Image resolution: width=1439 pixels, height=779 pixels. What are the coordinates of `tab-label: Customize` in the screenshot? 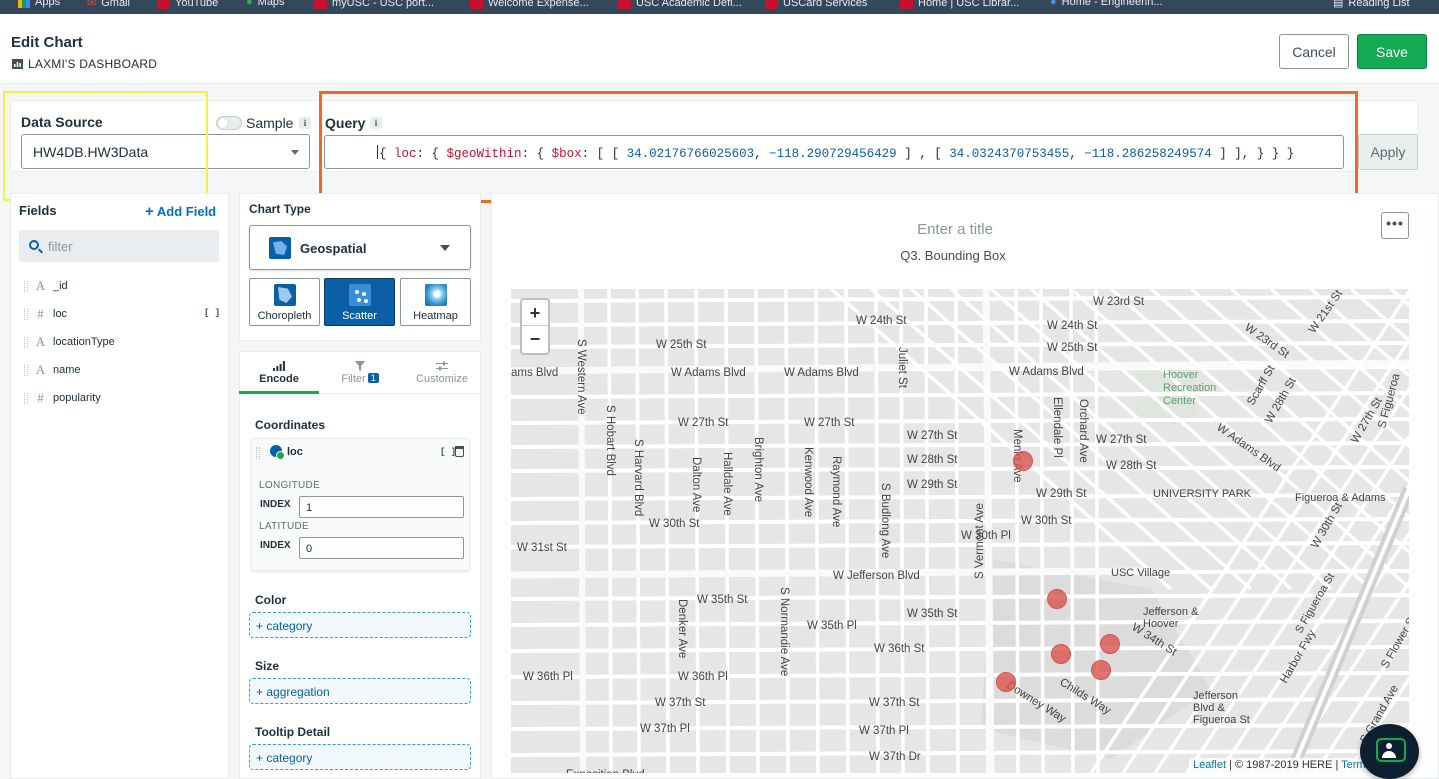 It's located at (442, 379).